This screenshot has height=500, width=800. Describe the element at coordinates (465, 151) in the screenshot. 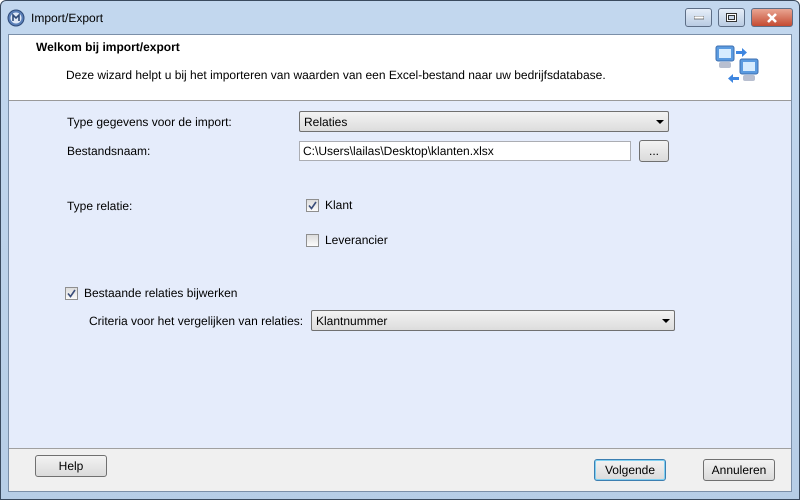

I see `file-name-field: C:\Users\lailas\Desktop\klanten.xlsx` at that location.